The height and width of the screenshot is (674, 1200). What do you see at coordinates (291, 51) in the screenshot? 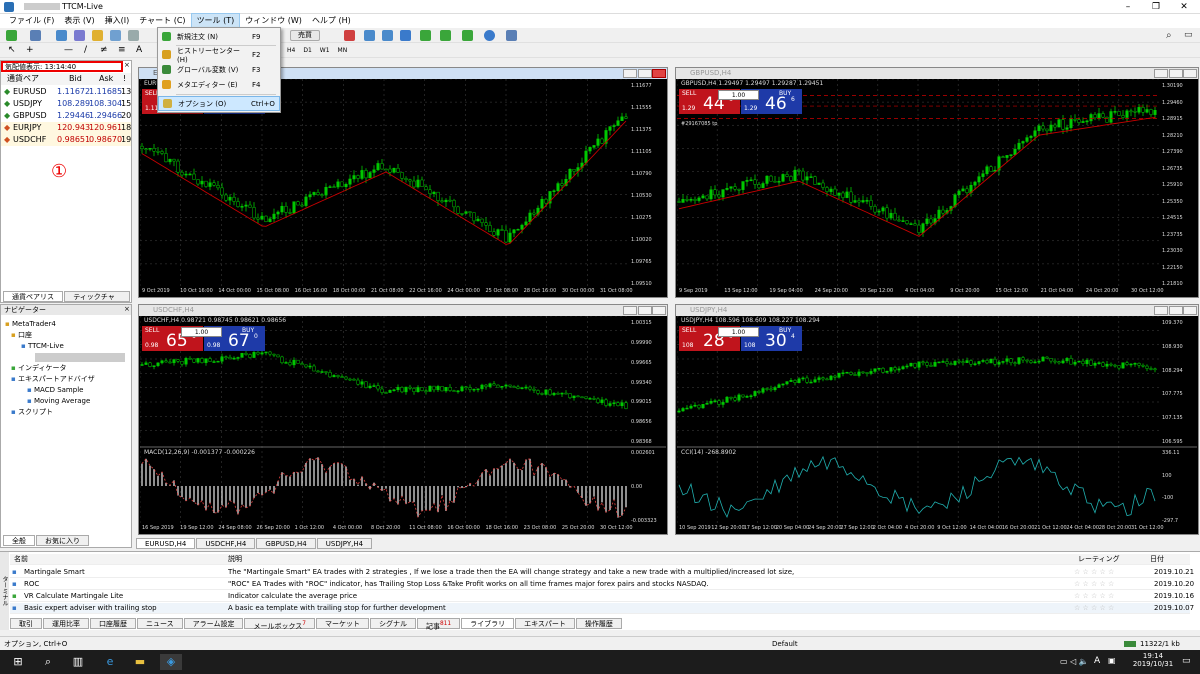
I see `timeframe-h4: H4` at bounding box center [291, 51].